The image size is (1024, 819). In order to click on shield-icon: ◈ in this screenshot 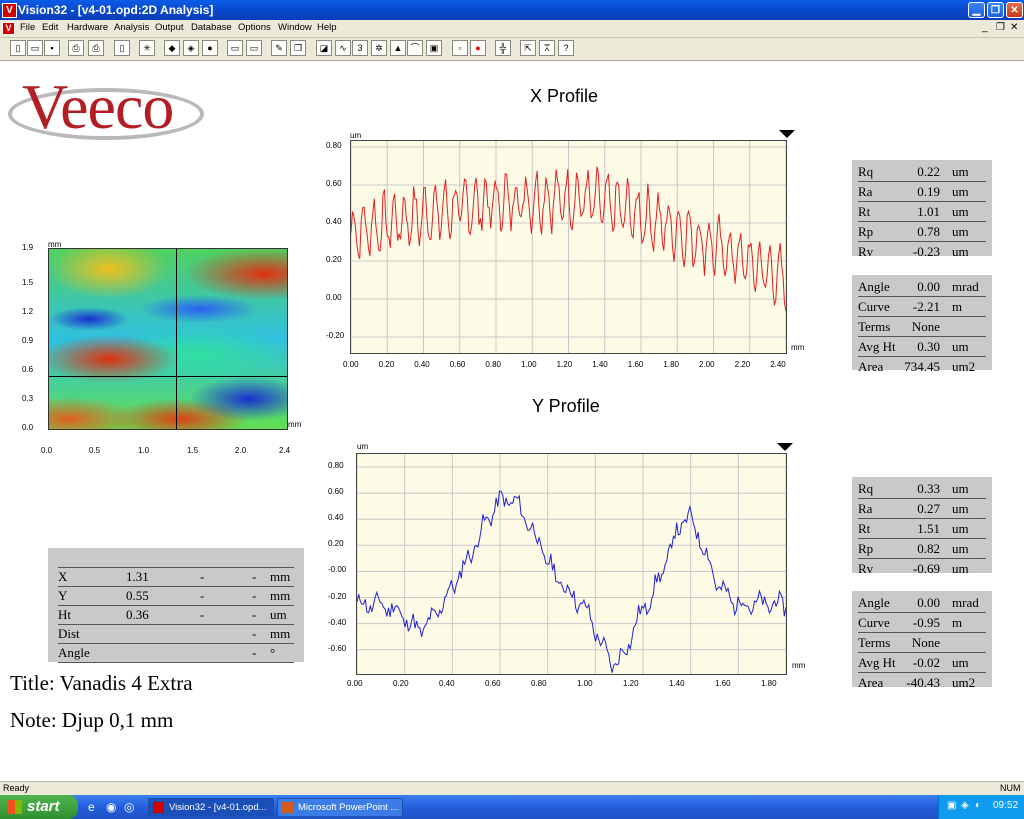, I will do `click(965, 805)`.